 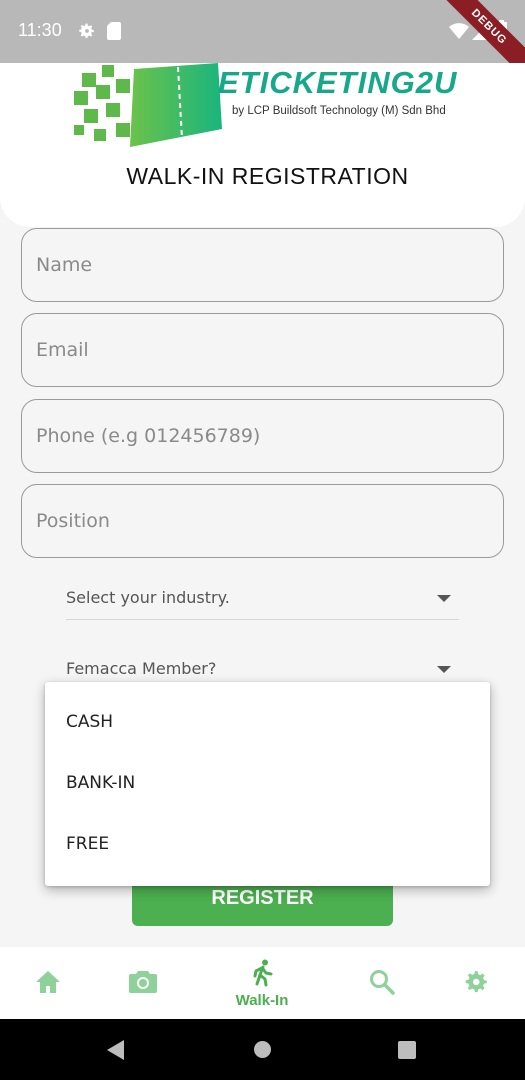 I want to click on nav-search, so click(x=382, y=983).